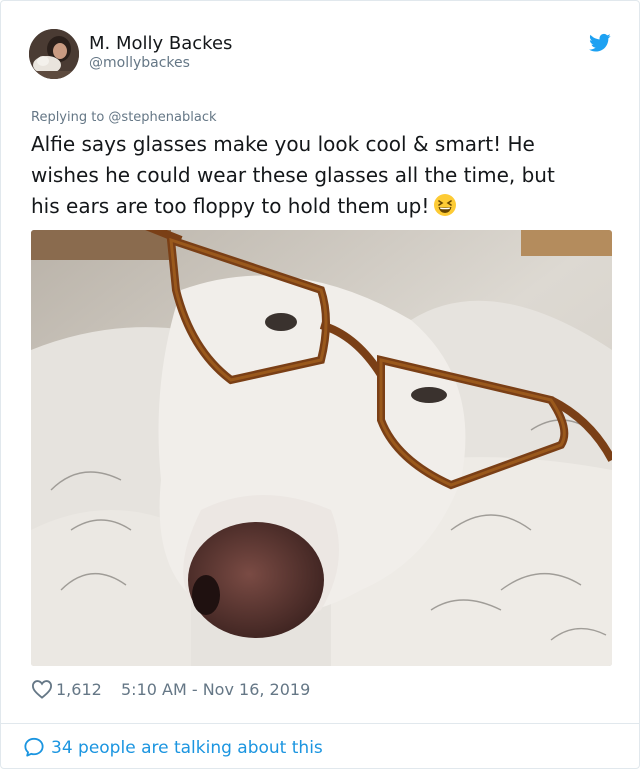 The height and width of the screenshot is (769, 640). Describe the element at coordinates (139, 63) in the screenshot. I see `author-handle: @mollybackes` at that location.